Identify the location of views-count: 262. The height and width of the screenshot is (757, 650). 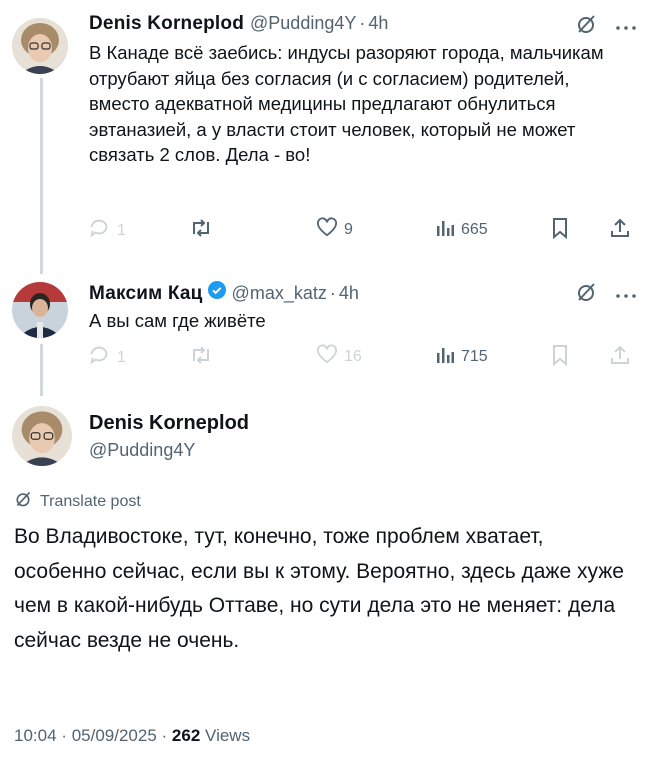
(186, 735).